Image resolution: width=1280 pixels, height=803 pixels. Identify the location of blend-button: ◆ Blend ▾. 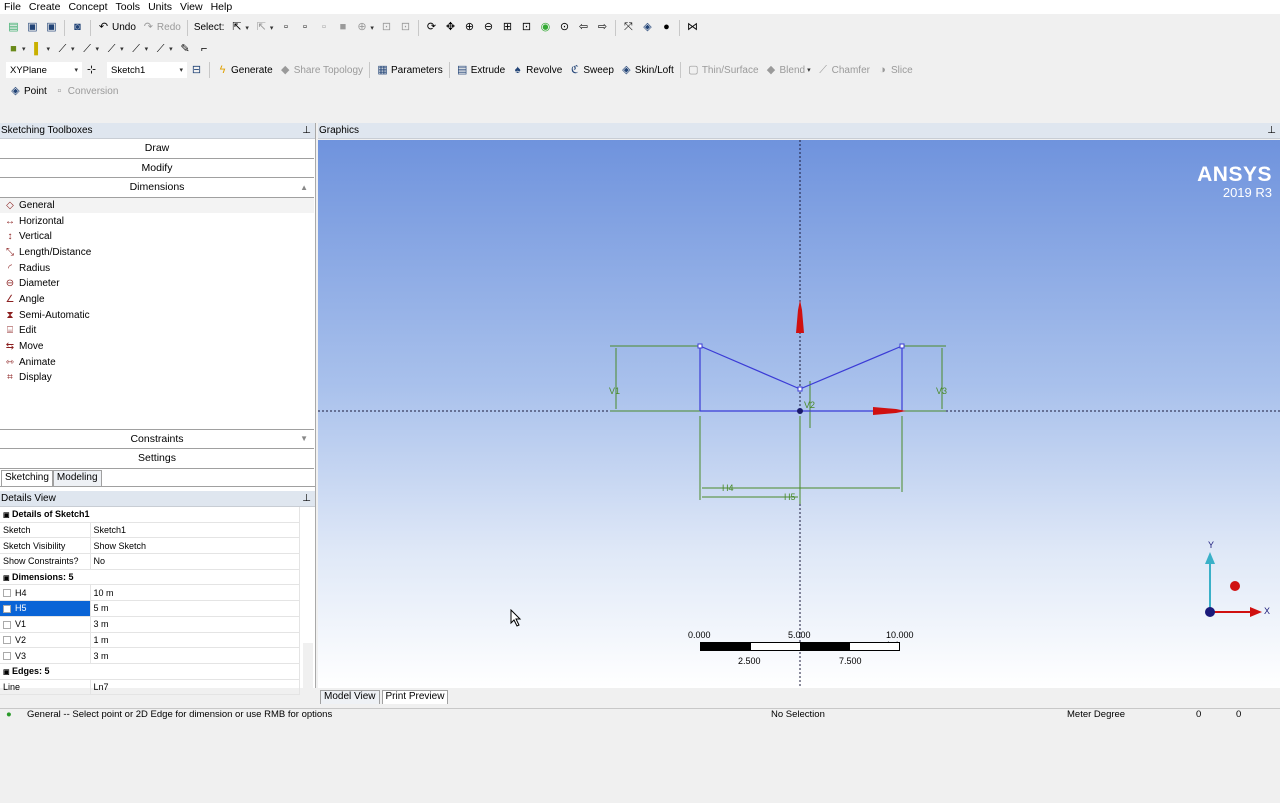
(788, 70).